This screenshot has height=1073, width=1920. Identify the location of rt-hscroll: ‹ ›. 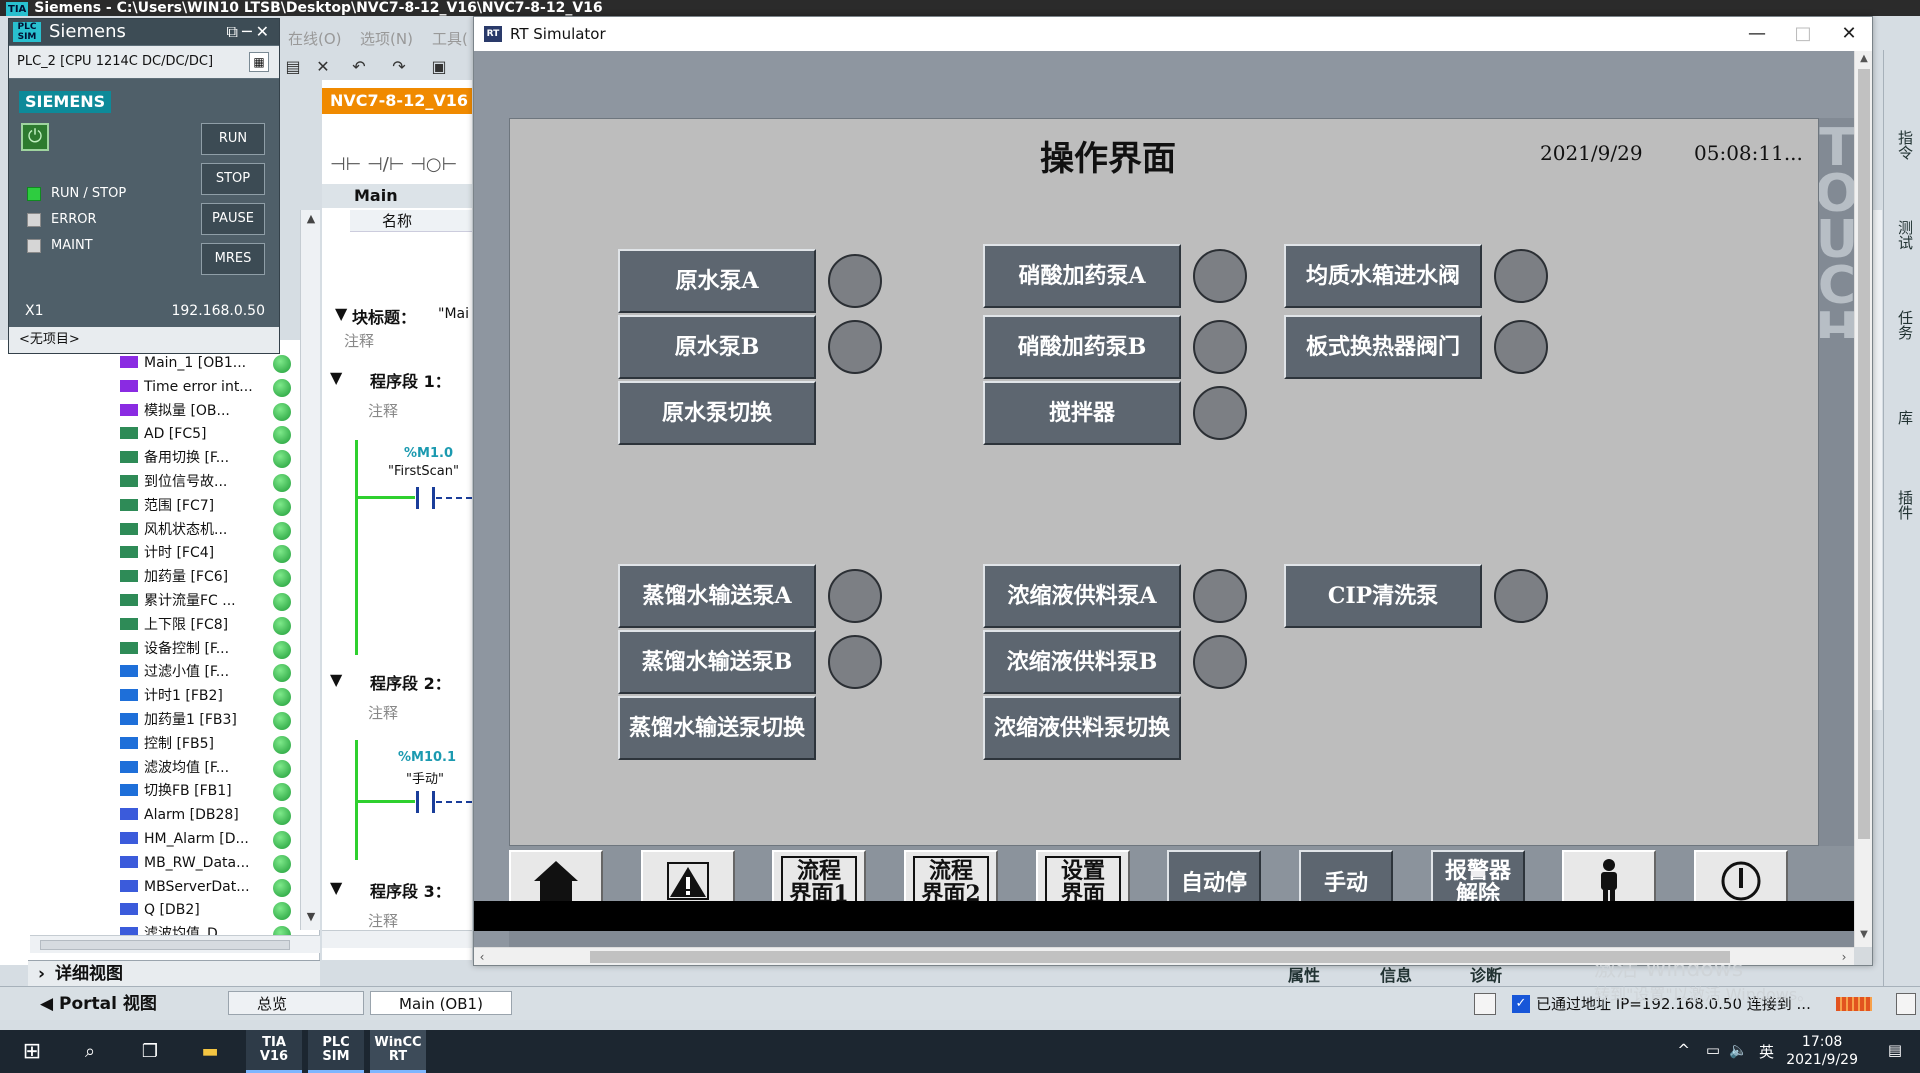
(1164, 956).